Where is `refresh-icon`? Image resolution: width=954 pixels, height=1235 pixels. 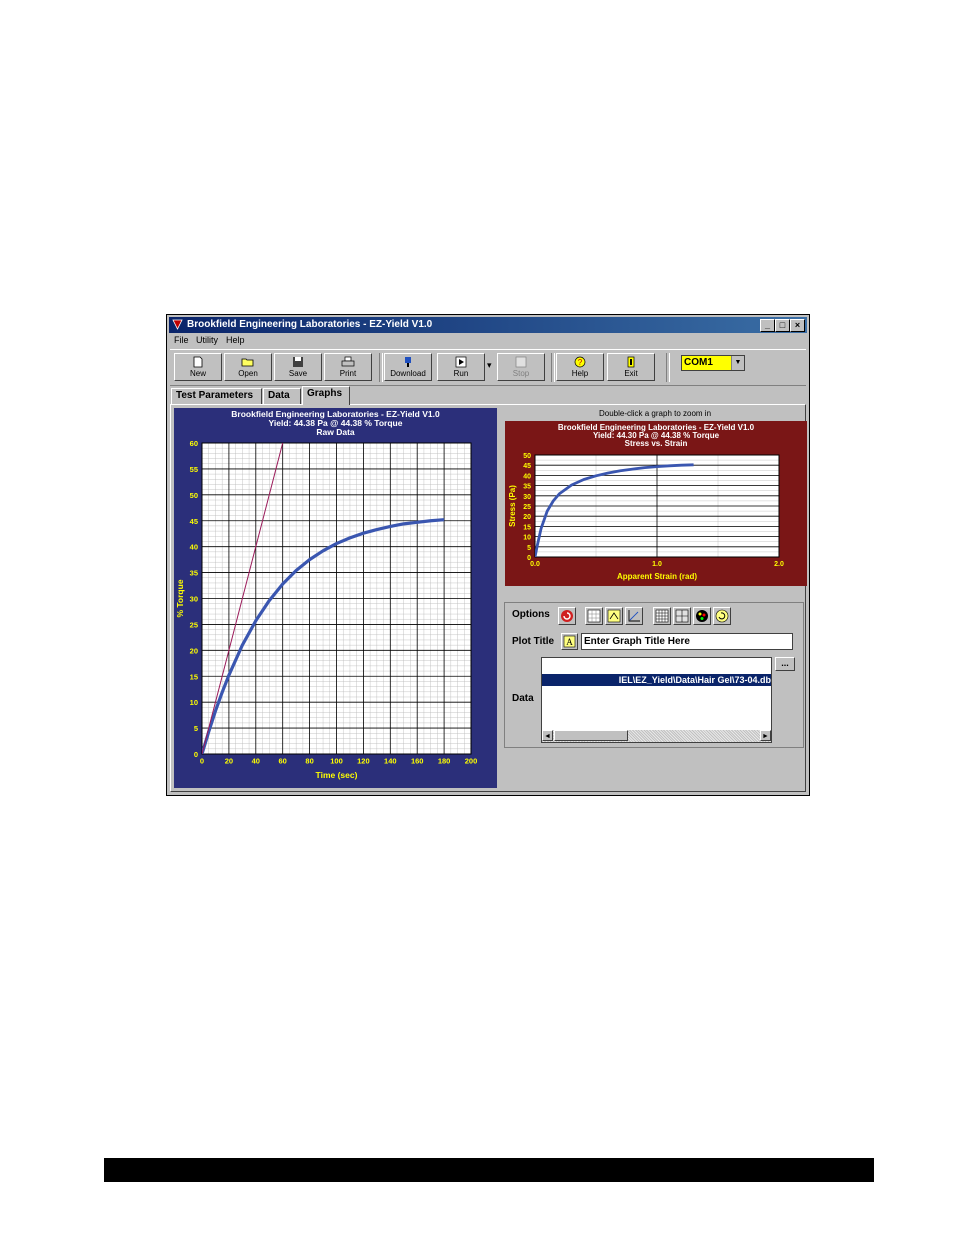
refresh-icon is located at coordinates (567, 616).